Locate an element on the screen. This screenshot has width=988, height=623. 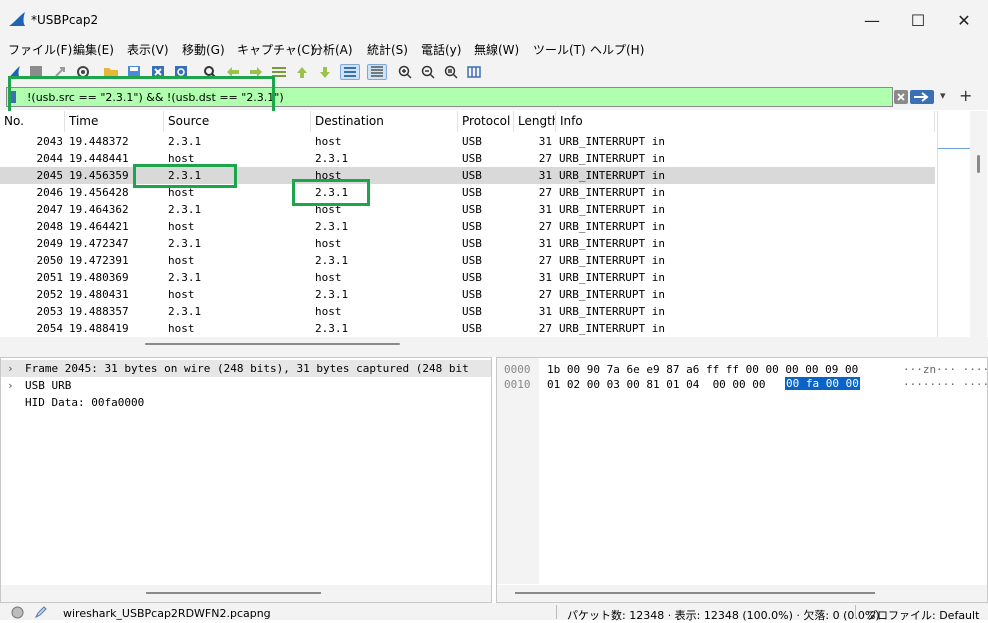
apply-filter-icon is located at coordinates (922, 97).